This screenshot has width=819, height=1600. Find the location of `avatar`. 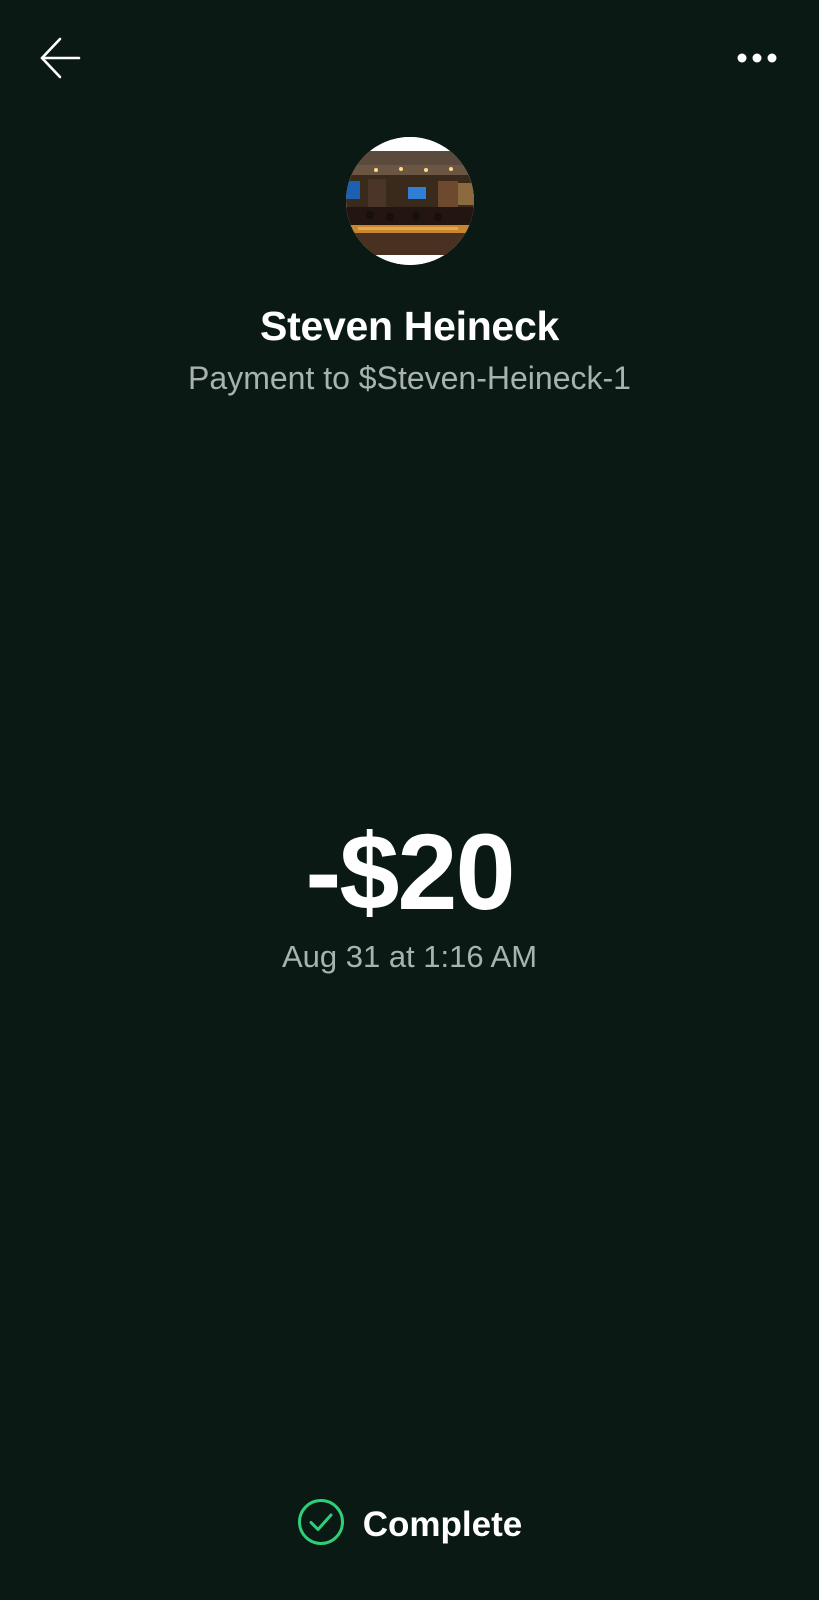

avatar is located at coordinates (410, 201).